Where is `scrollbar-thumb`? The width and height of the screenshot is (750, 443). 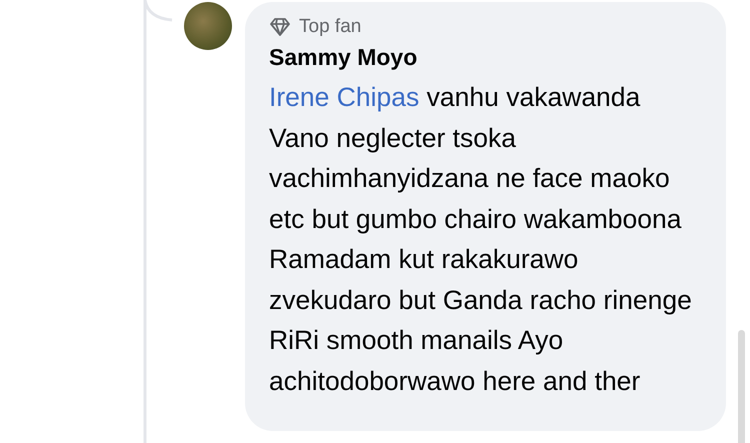 scrollbar-thumb is located at coordinates (741, 386).